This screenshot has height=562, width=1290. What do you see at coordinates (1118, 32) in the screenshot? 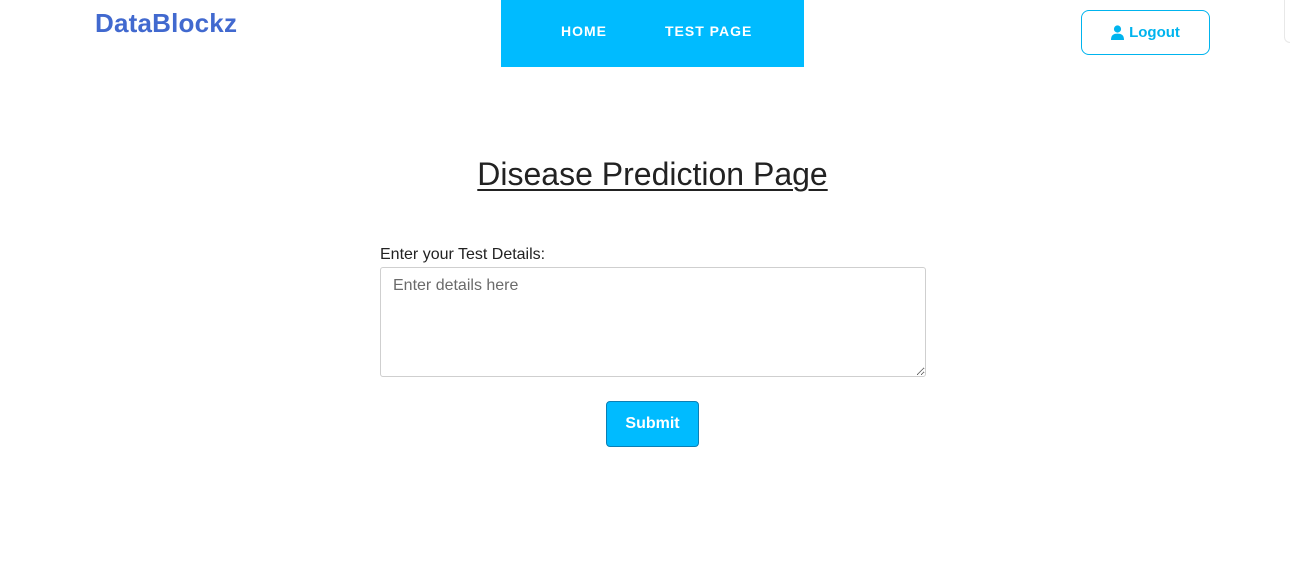
I see `user-icon` at bounding box center [1118, 32].